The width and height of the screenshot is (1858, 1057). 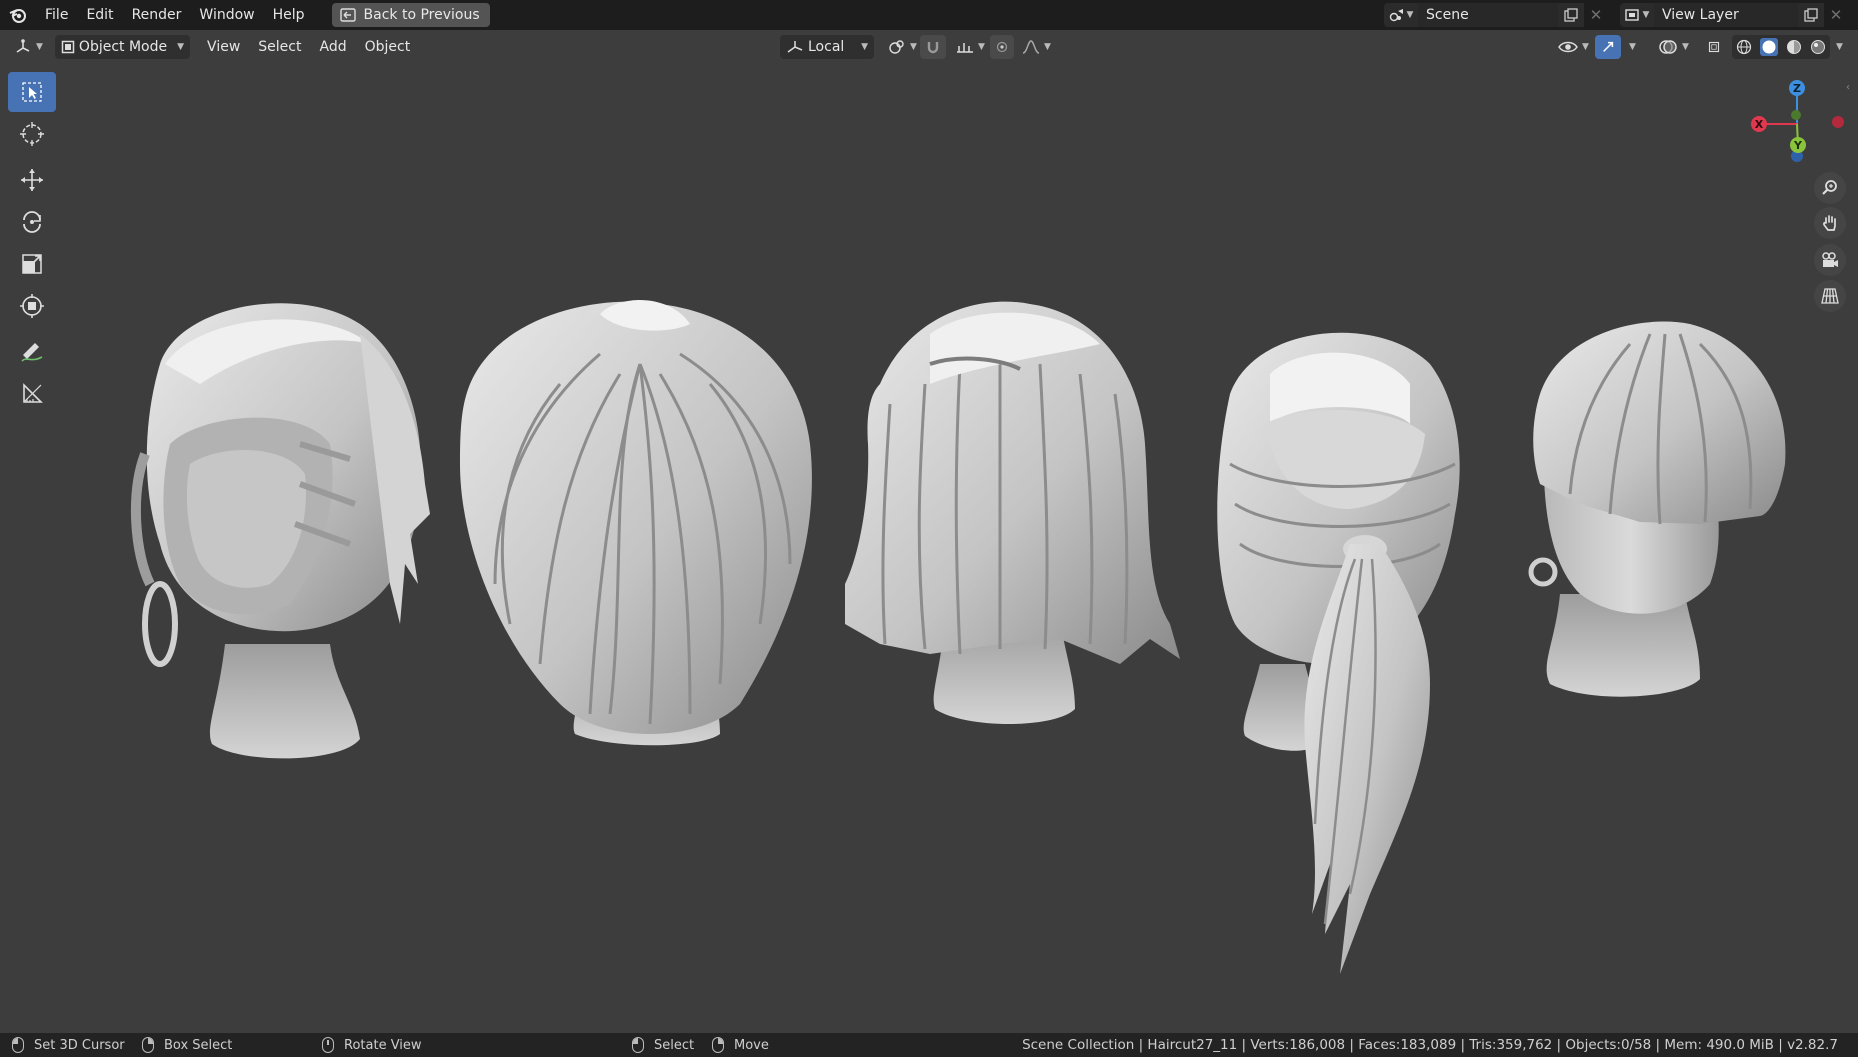 I want to click on gizmo-dropdown: ▼, so click(x=1632, y=47).